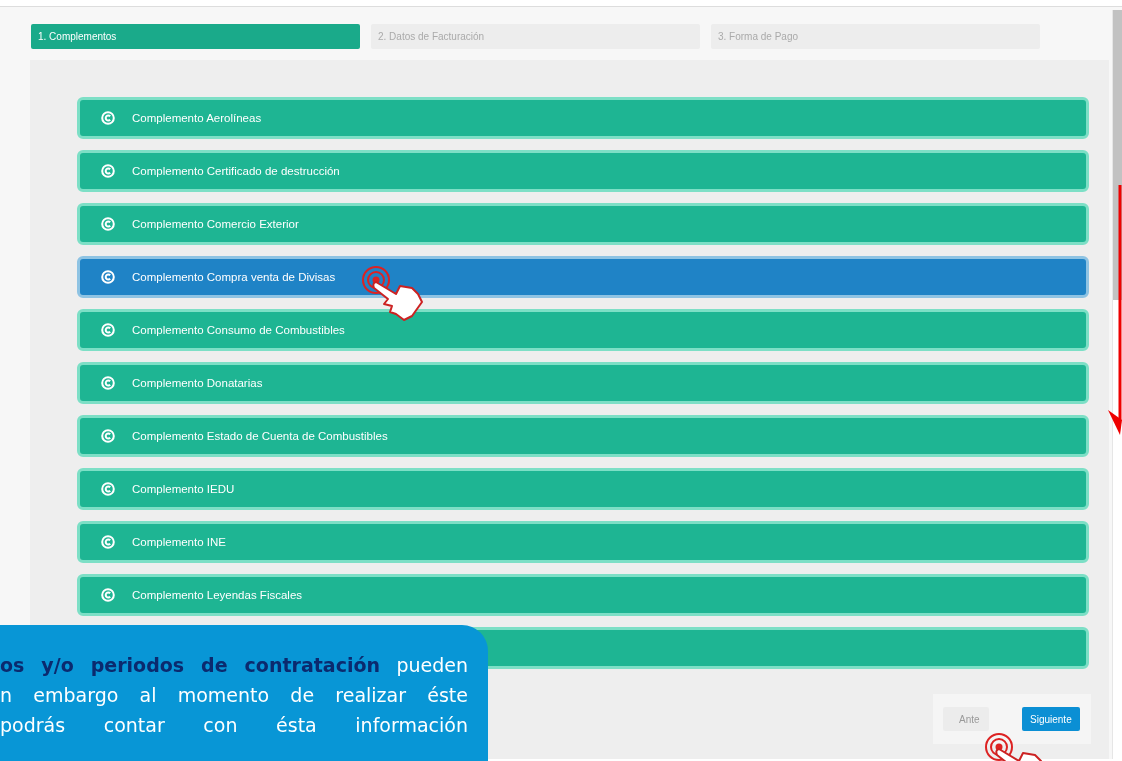 The width and height of the screenshot is (1122, 761). What do you see at coordinates (238, 330) in the screenshot?
I see `complement-label: Complemento Consumo de Combustibles` at bounding box center [238, 330].